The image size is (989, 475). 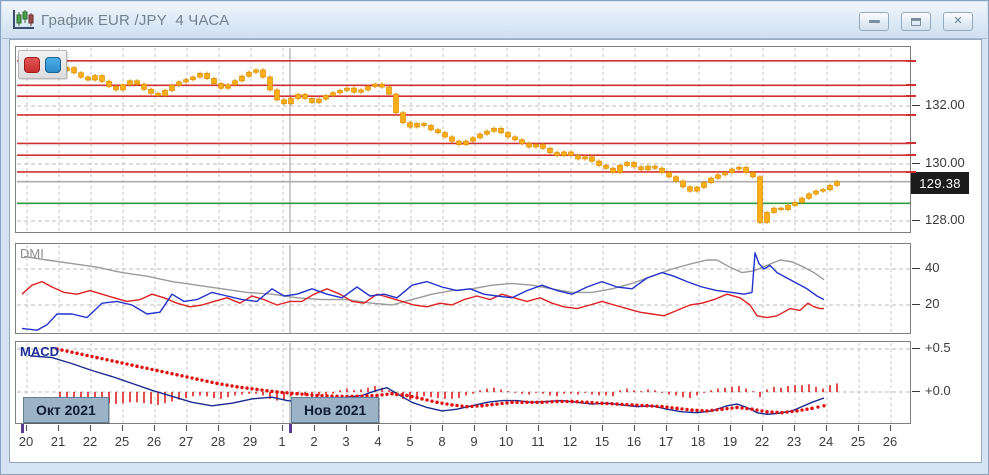 What do you see at coordinates (794, 441) in the screenshot?
I see `date-axis-label: 23` at bounding box center [794, 441].